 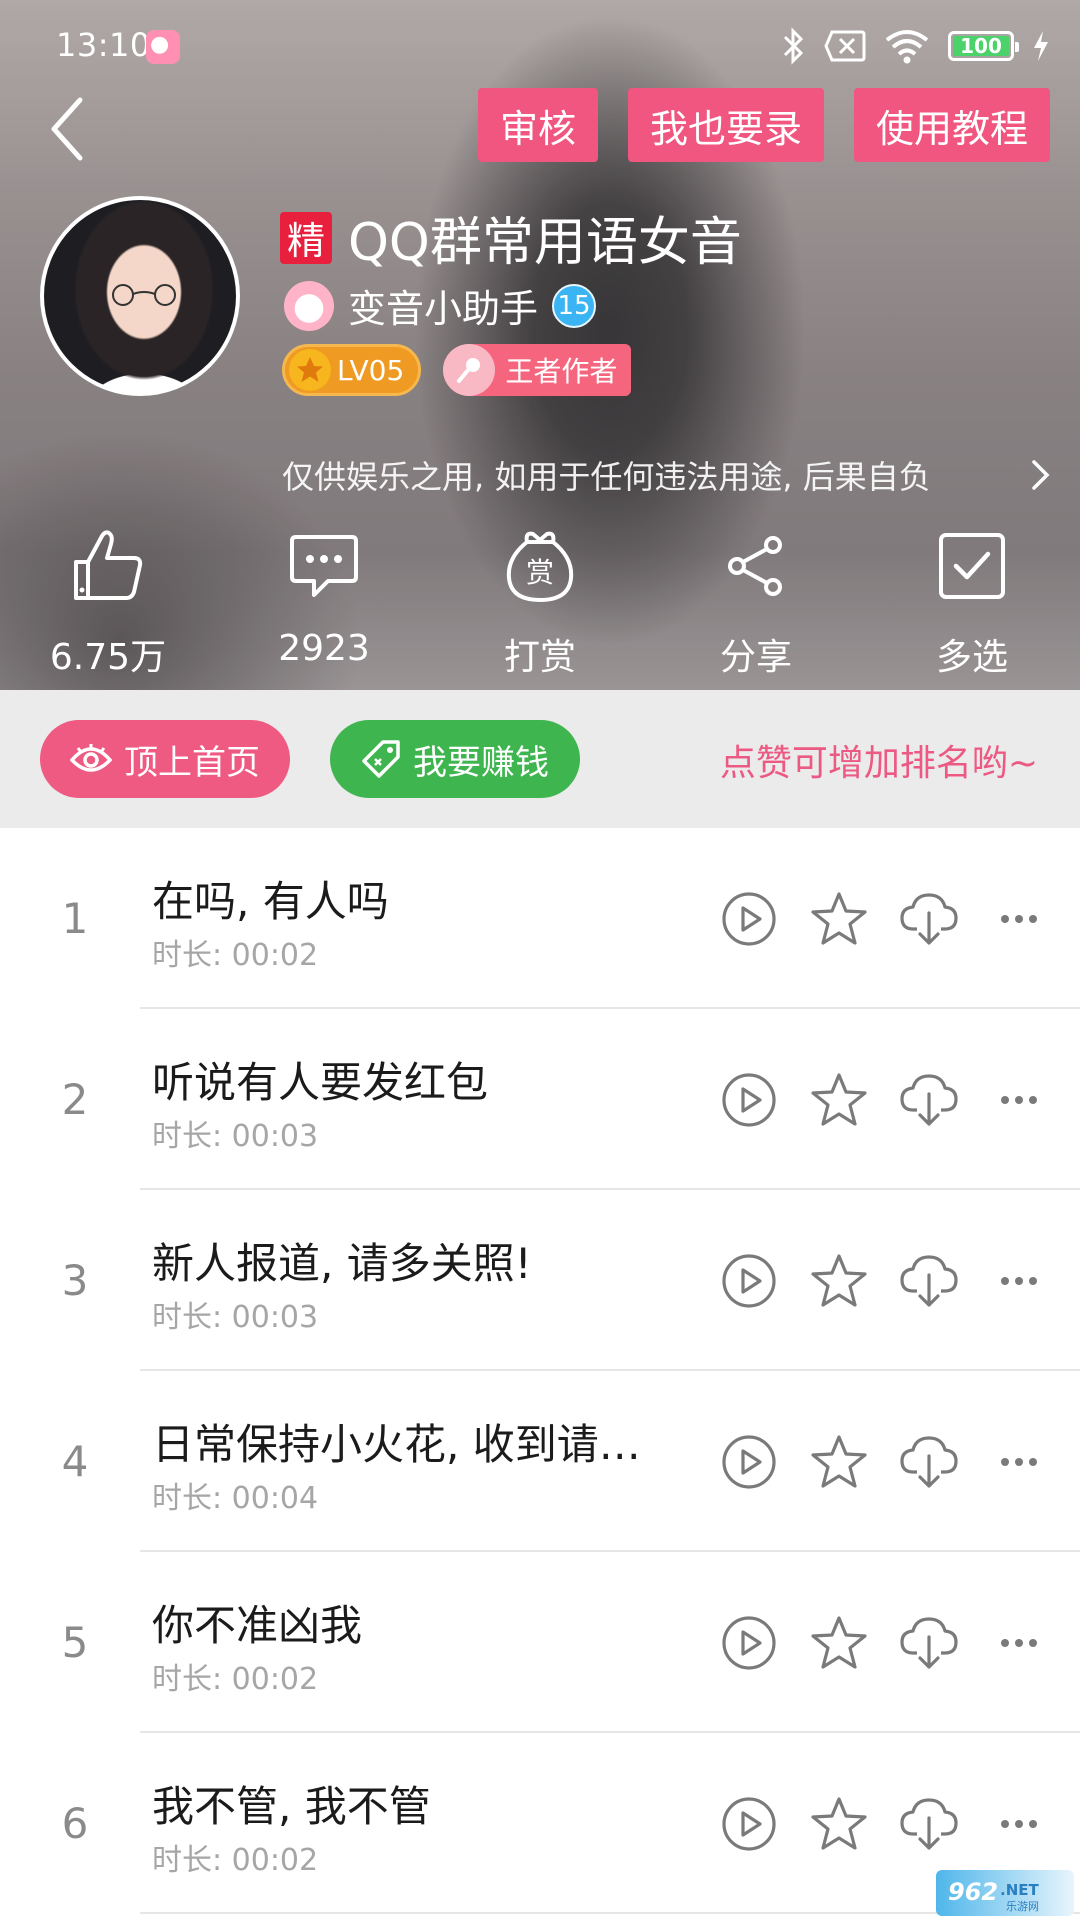 I want to click on like-action: 6.75万, so click(x=108, y=603).